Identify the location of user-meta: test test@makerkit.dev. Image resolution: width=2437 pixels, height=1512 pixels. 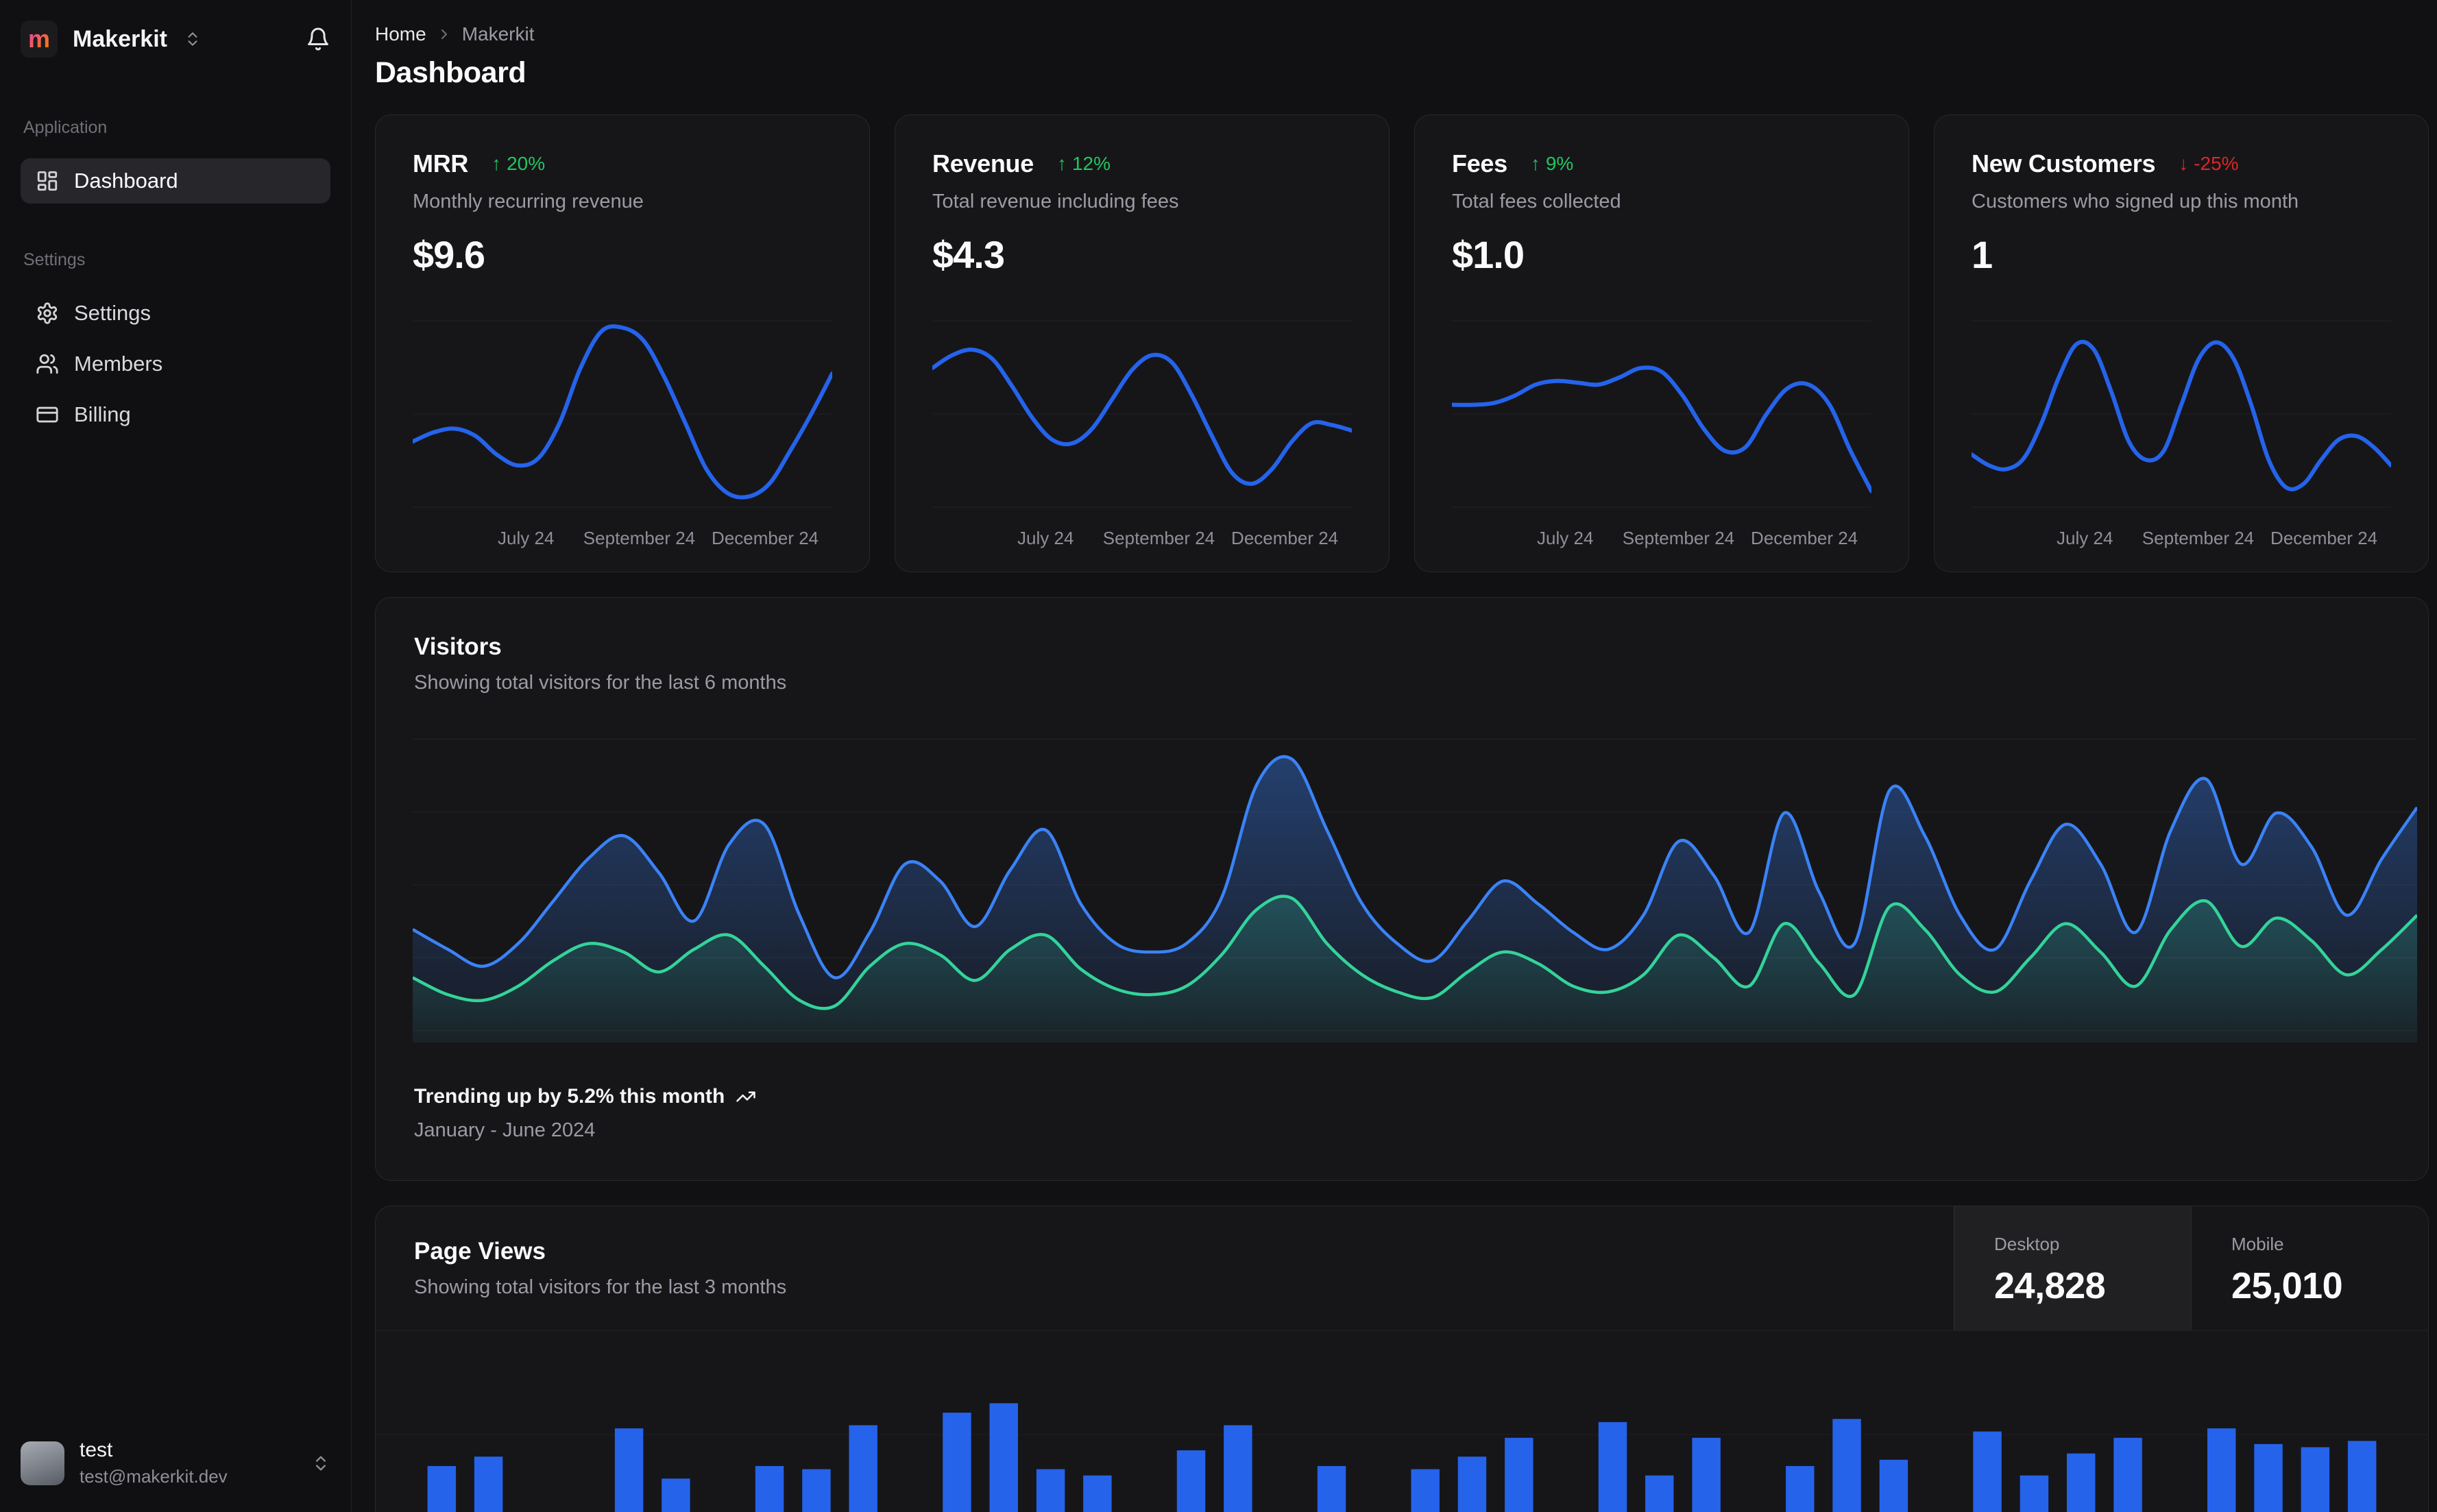
(154, 1463).